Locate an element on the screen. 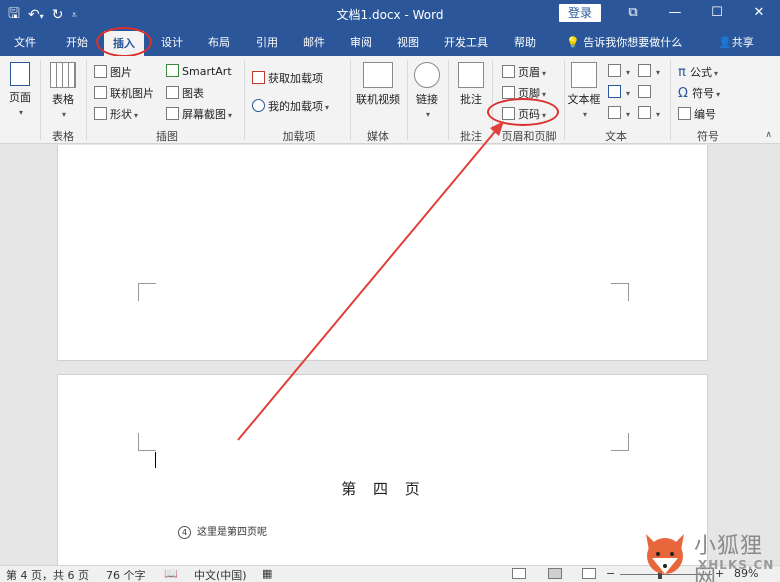 This screenshot has height=582, width=780. print-layout-icon is located at coordinates (555, 573).